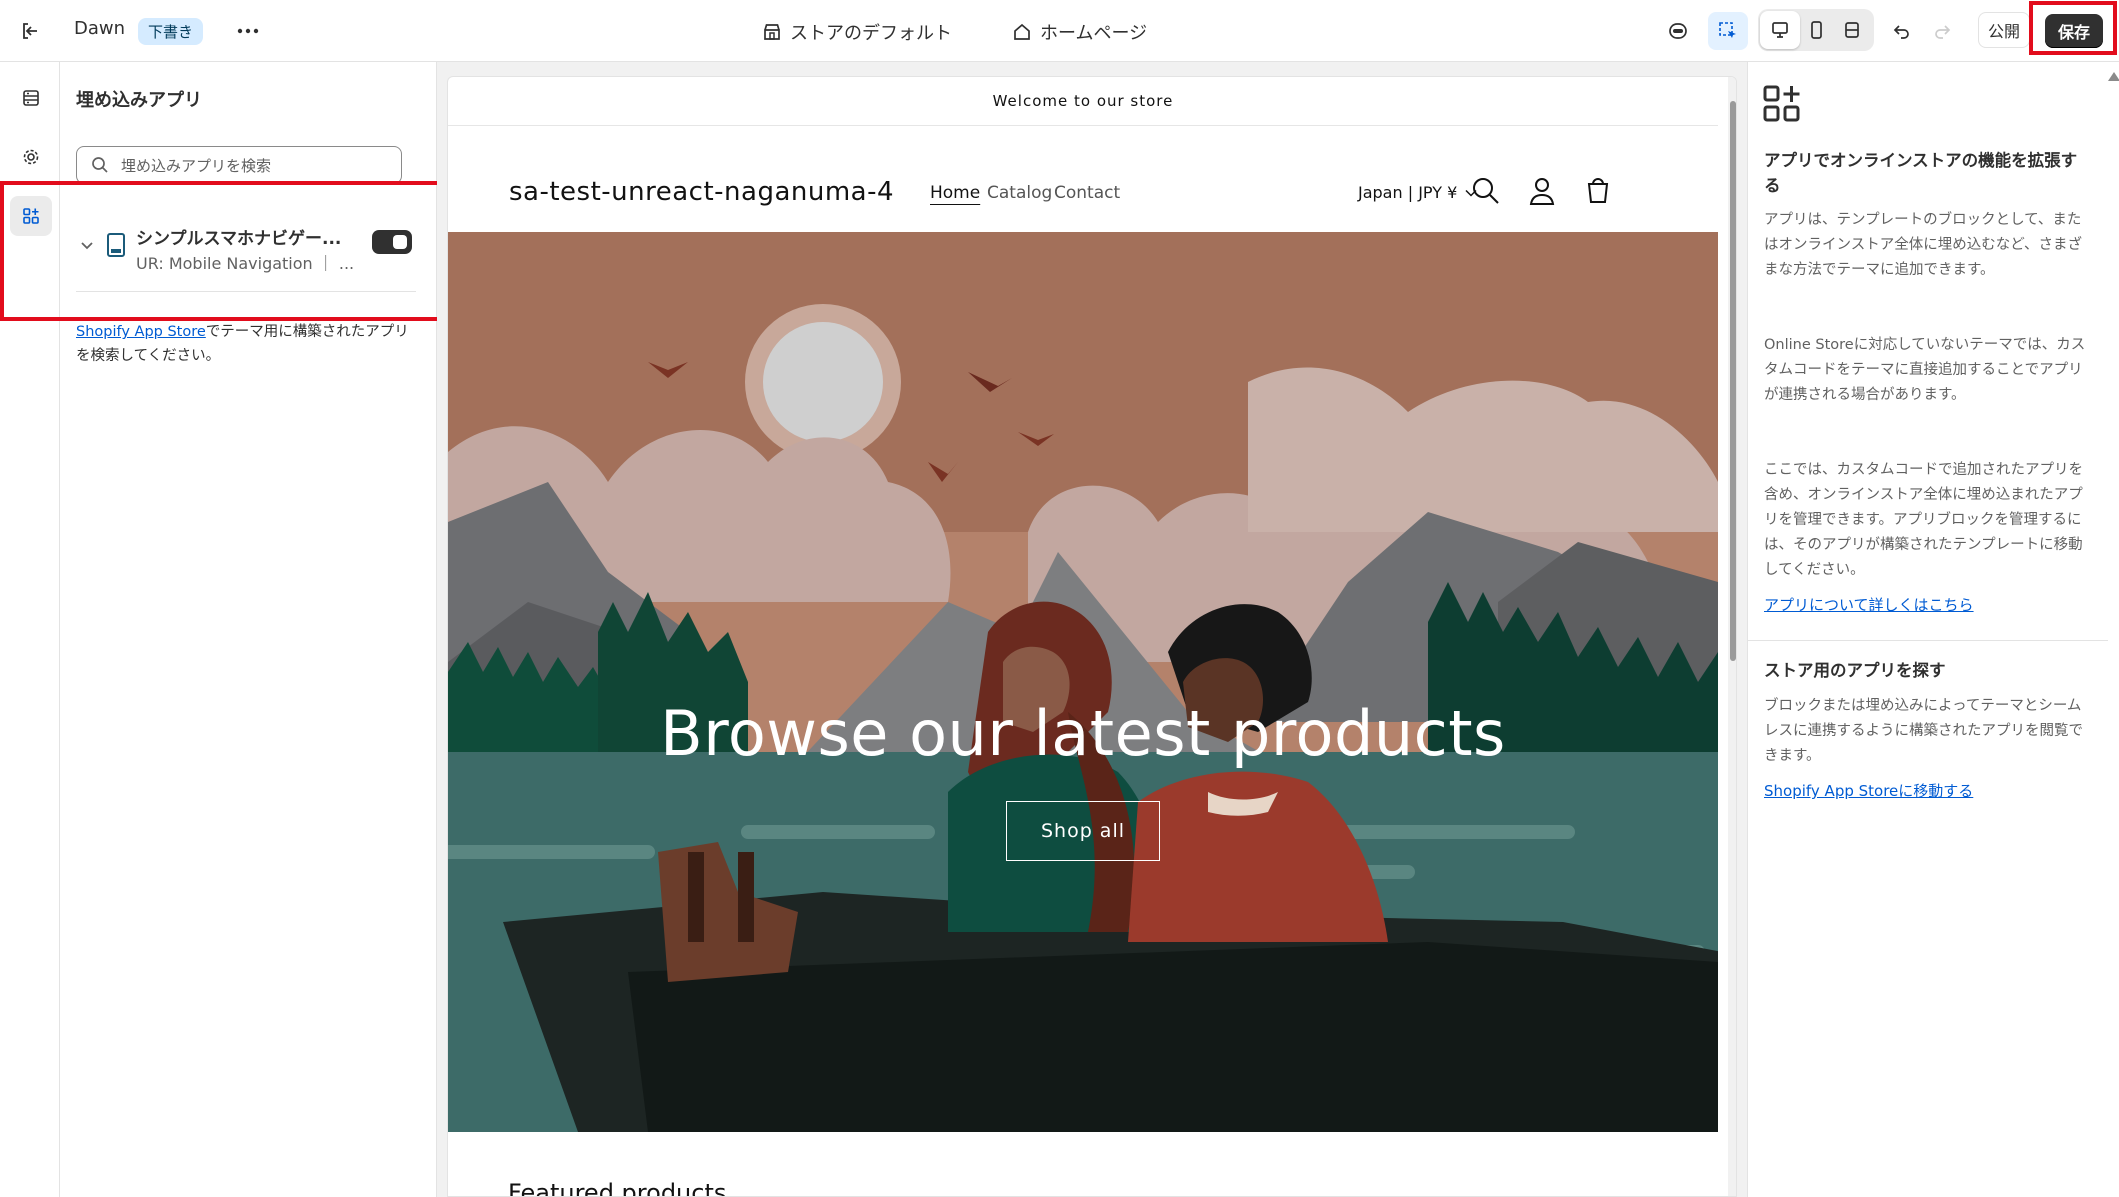  I want to click on panel-scroll-up-icon, so click(2113, 76).